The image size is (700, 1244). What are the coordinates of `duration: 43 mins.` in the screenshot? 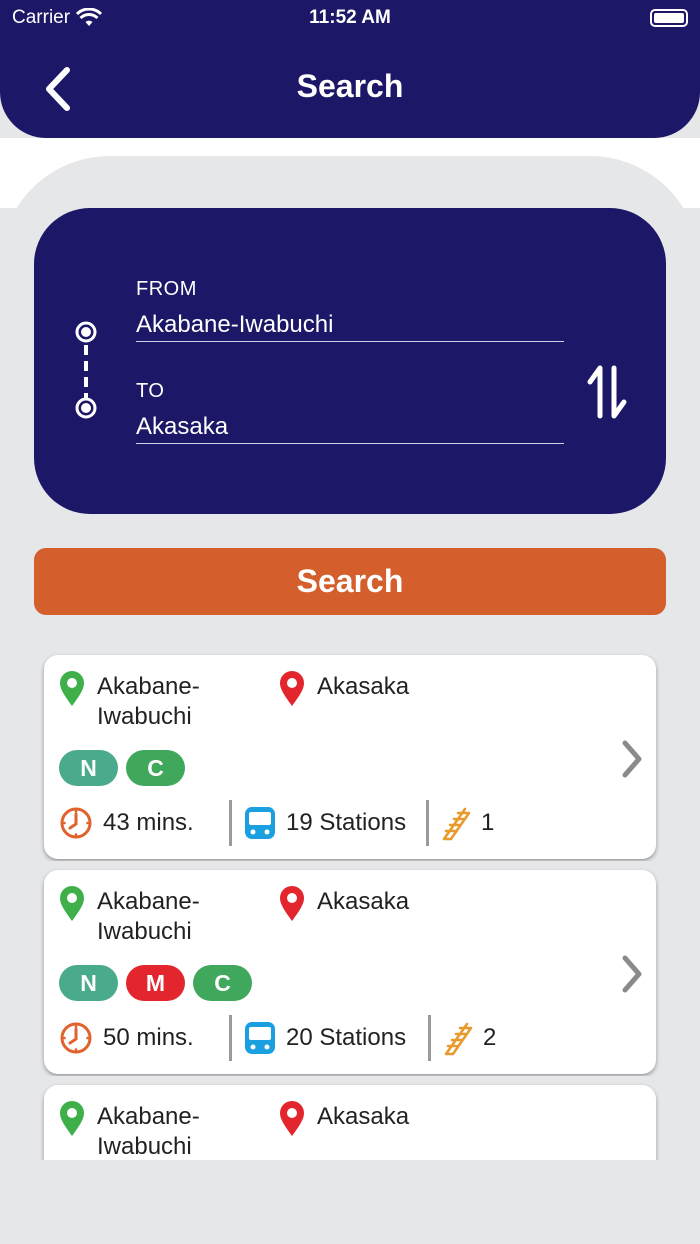 It's located at (138, 823).